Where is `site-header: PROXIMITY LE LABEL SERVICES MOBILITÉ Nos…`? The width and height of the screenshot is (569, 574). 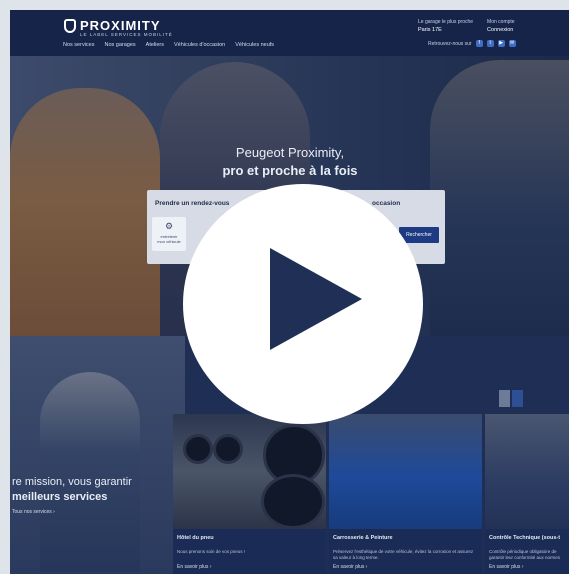
site-header: PROXIMITY LE LABEL SERVICES MOBILITÉ Nos… is located at coordinates (289, 33).